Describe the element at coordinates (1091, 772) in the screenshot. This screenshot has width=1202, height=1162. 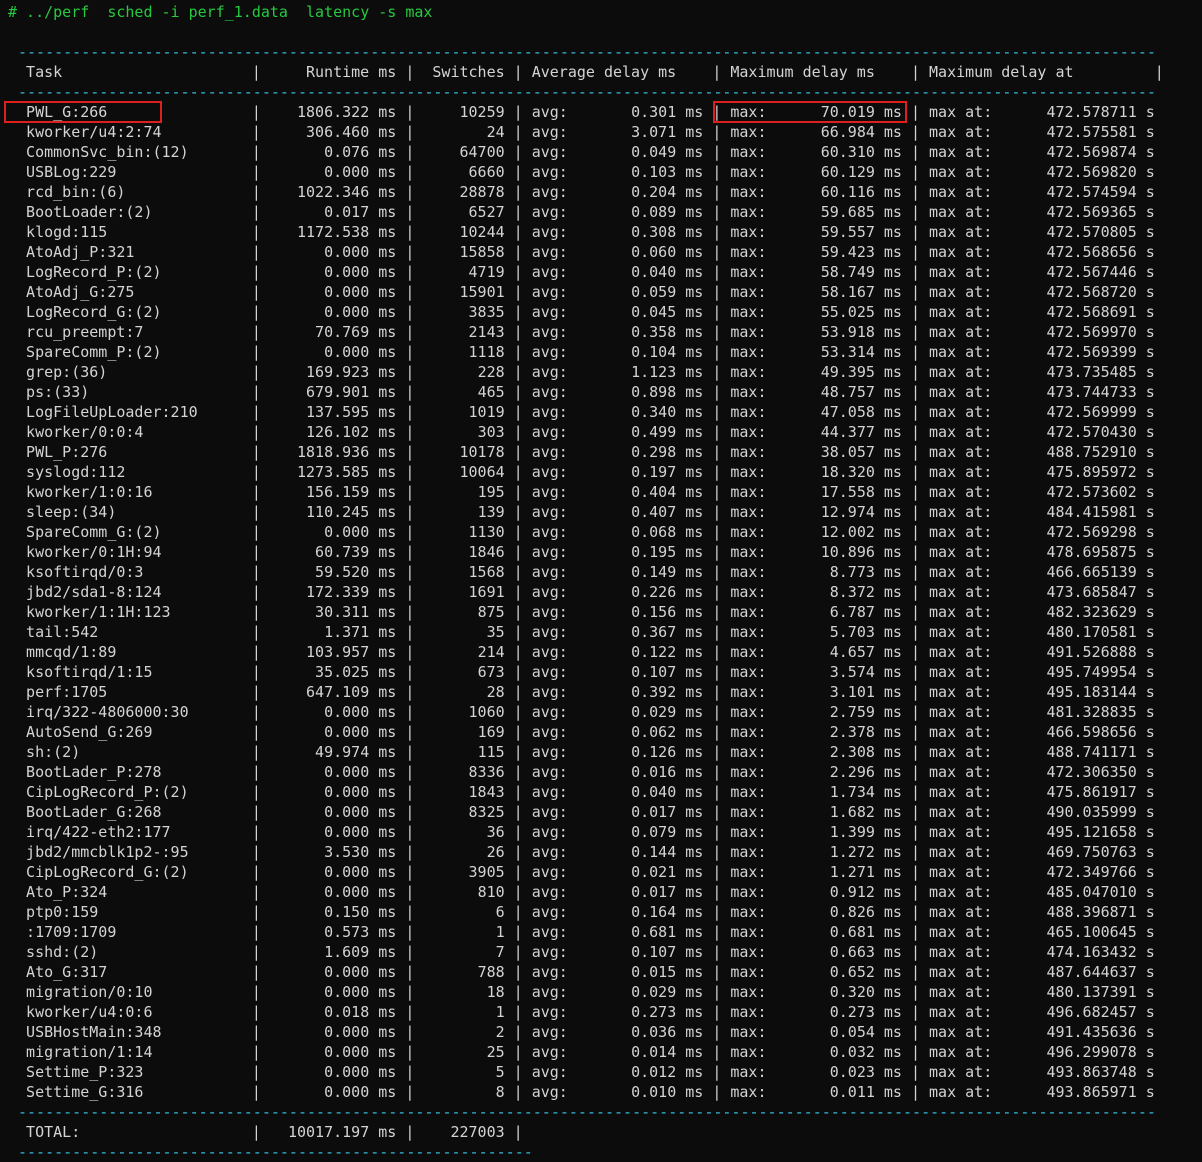
I see `max-at-value: 472.306350` at that location.